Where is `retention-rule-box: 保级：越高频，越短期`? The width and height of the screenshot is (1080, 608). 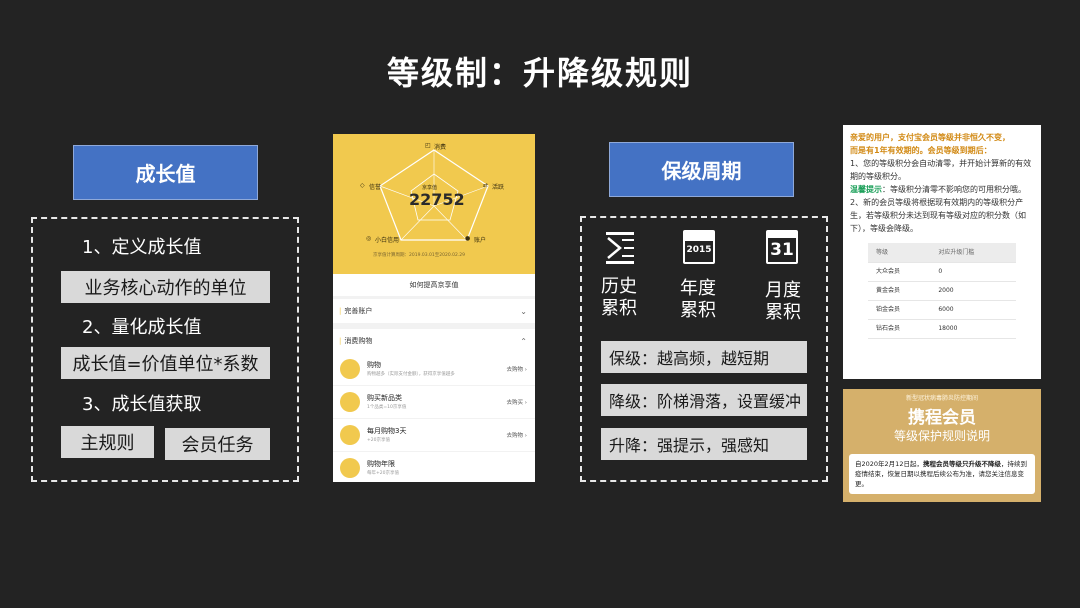 retention-rule-box: 保级：越高频，越短期 is located at coordinates (704, 357).